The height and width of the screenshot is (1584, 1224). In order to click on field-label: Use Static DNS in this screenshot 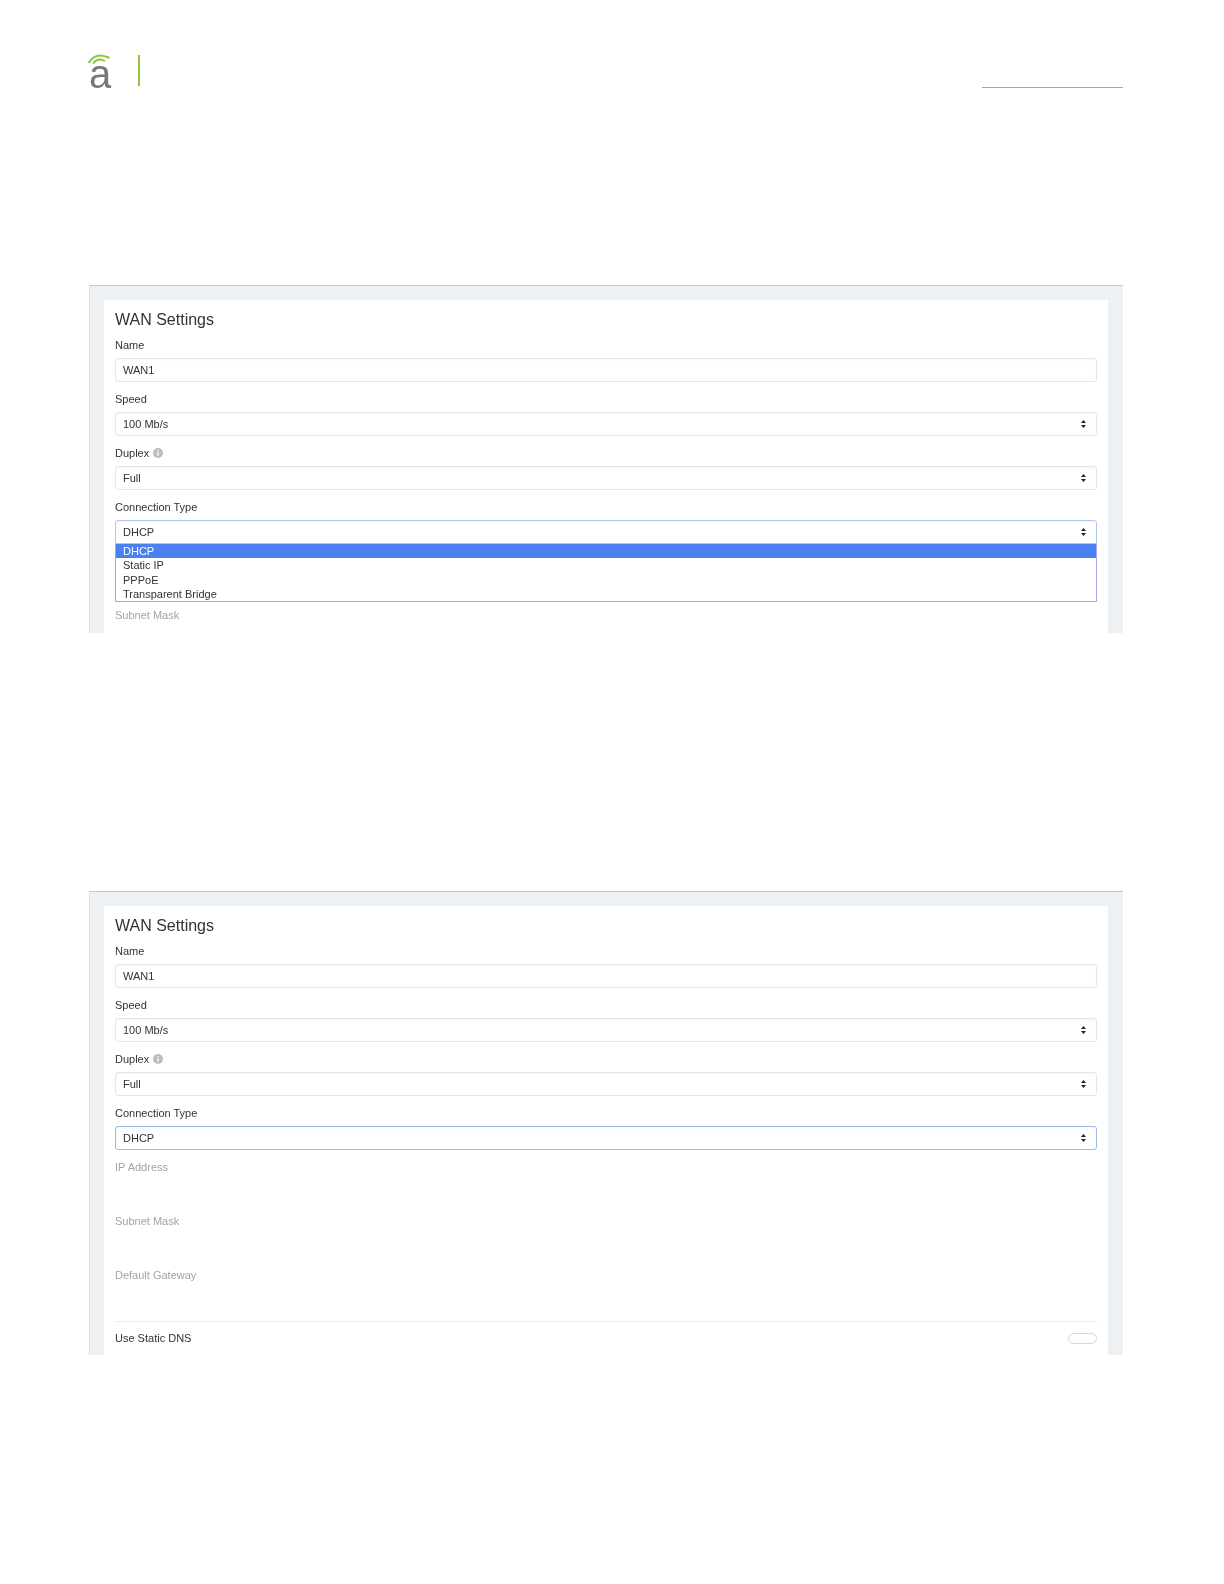, I will do `click(153, 1338)`.